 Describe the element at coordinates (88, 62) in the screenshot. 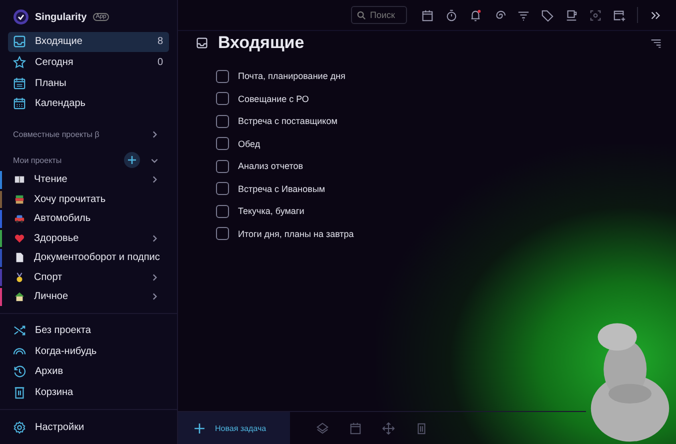

I see `nav-item: Сегодня 0` at that location.